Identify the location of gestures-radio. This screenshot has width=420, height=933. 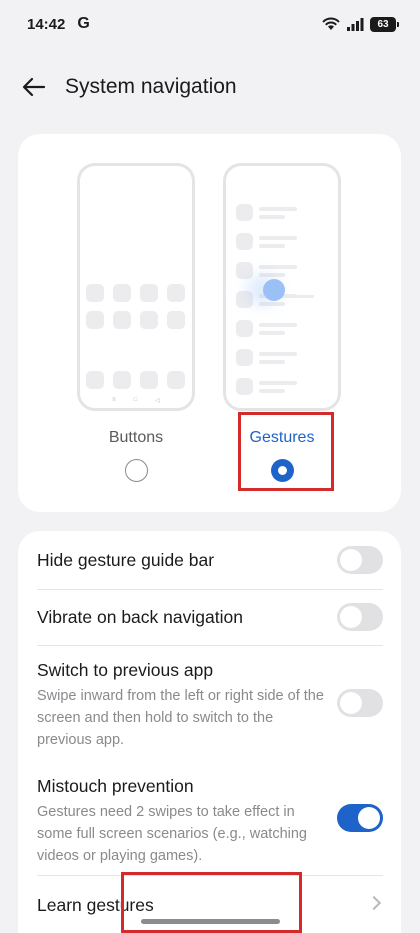
(282, 470).